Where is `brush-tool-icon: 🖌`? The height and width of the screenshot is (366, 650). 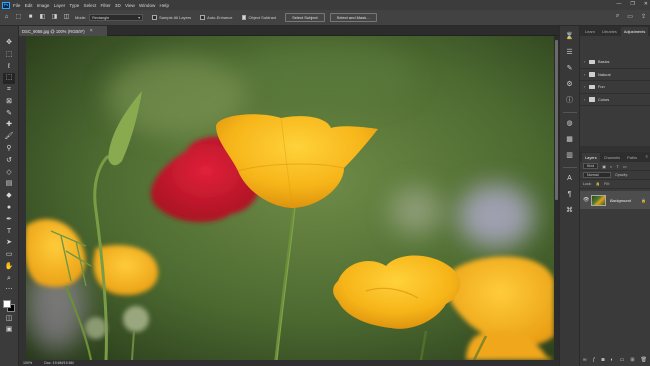 brush-tool-icon: 🖌 is located at coordinates (9, 137).